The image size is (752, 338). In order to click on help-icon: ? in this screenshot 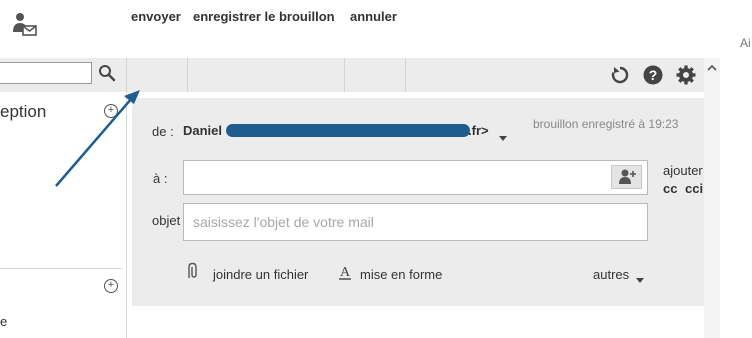, I will do `click(653, 75)`.